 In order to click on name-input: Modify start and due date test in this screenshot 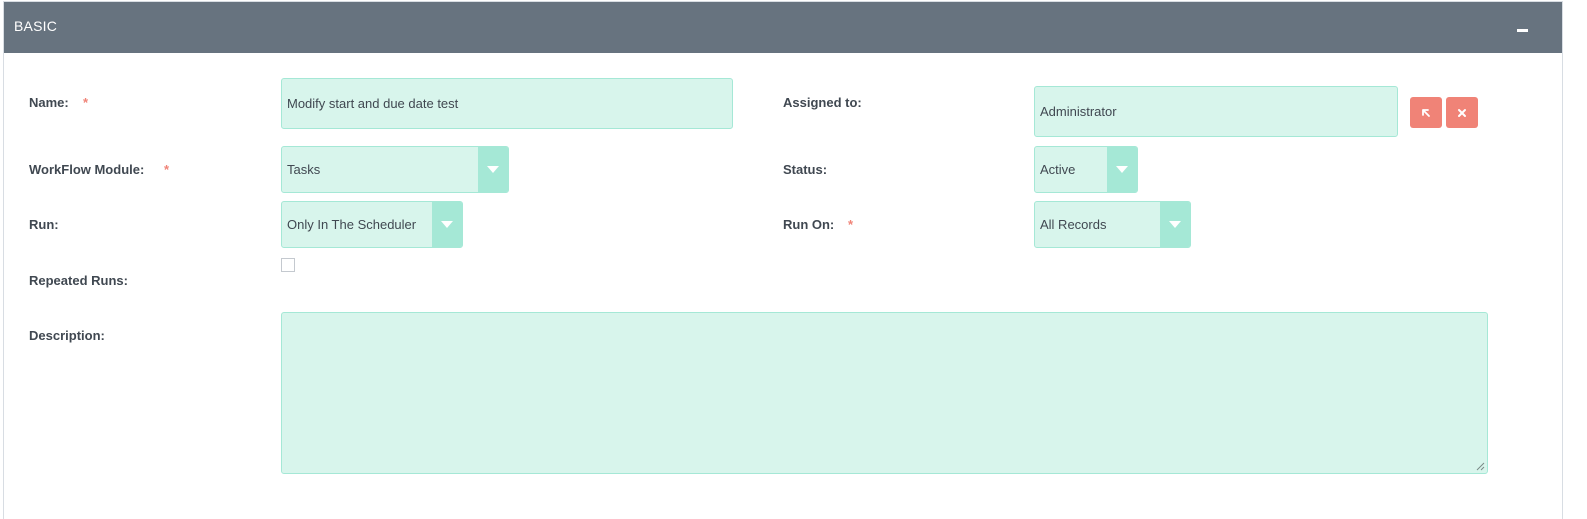, I will do `click(507, 103)`.